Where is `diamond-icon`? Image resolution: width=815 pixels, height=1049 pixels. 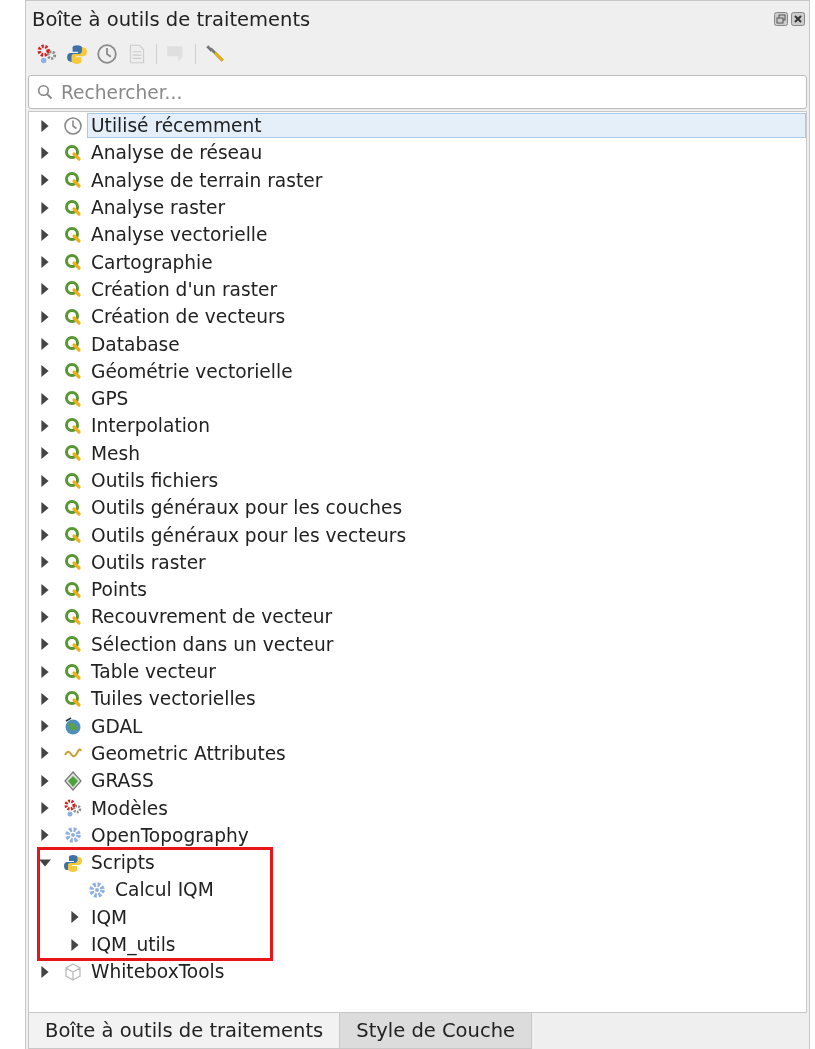 diamond-icon is located at coordinates (73, 780).